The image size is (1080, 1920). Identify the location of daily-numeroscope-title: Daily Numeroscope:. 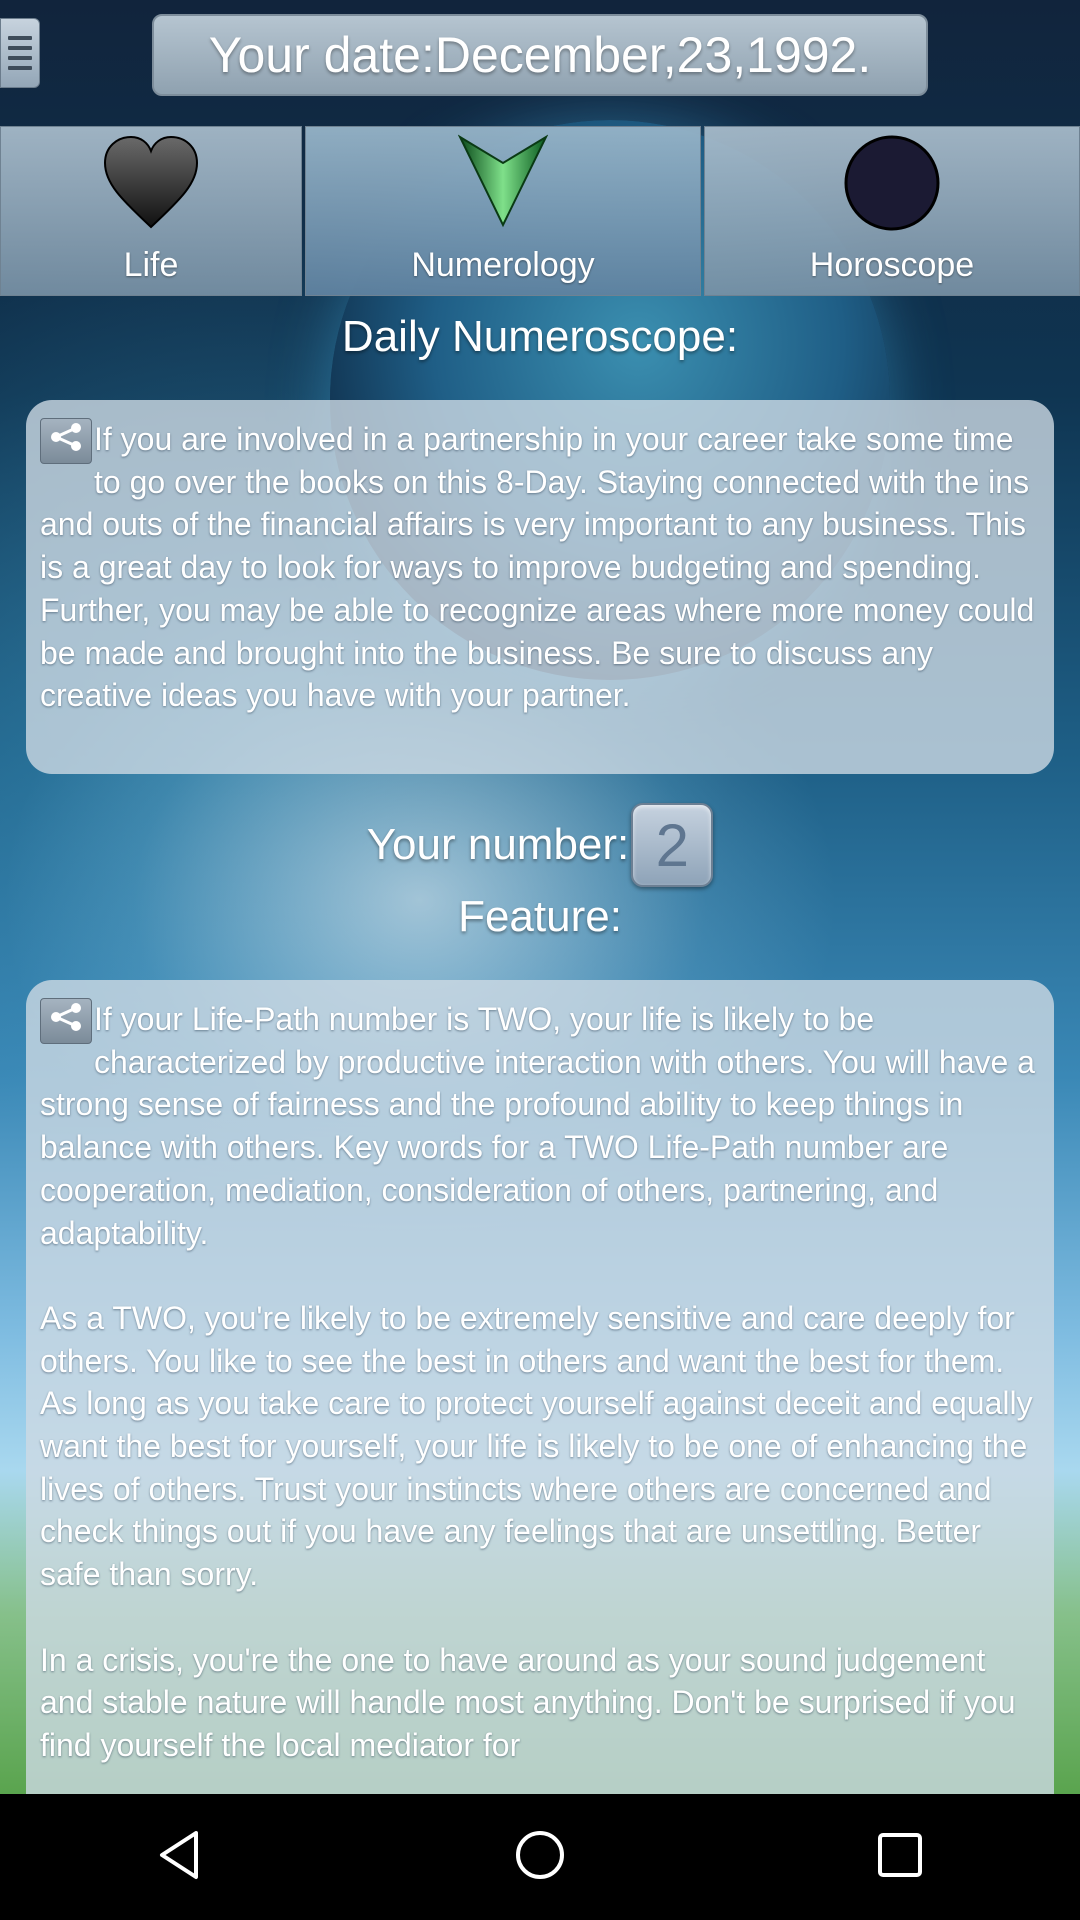
(540, 336).